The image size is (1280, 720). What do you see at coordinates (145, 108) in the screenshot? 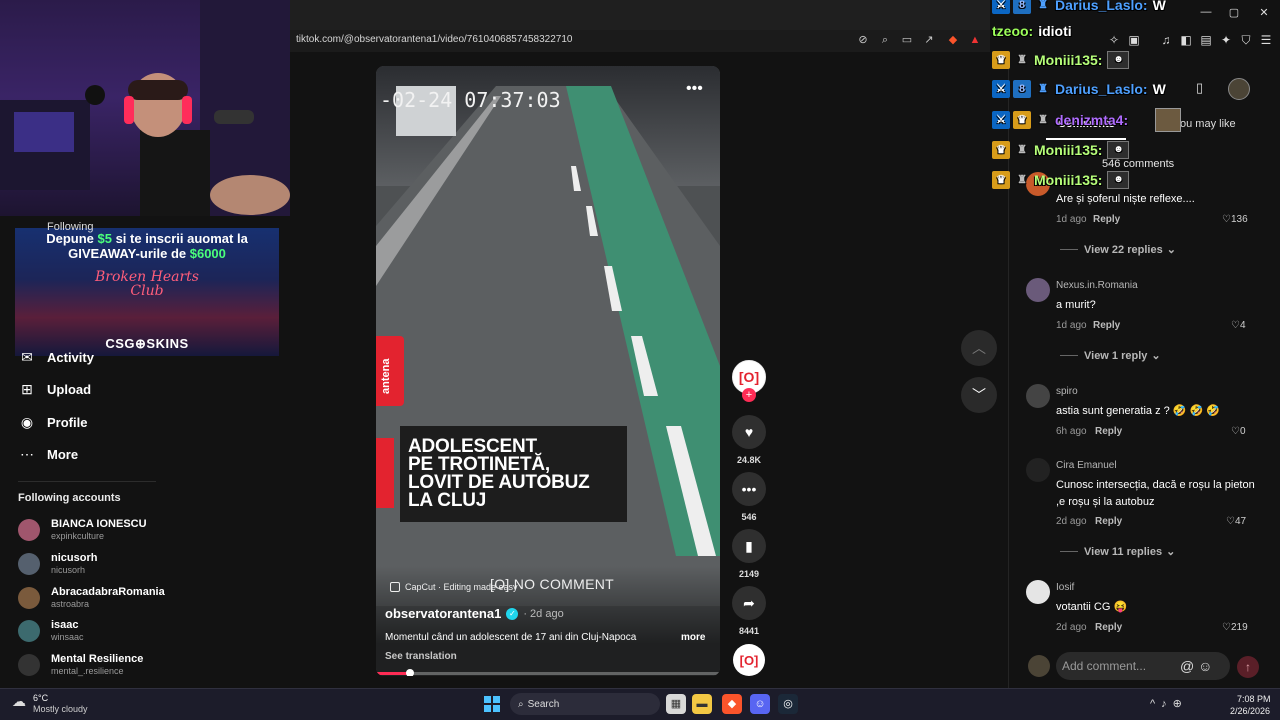
I see `webcam-overlay` at bounding box center [145, 108].